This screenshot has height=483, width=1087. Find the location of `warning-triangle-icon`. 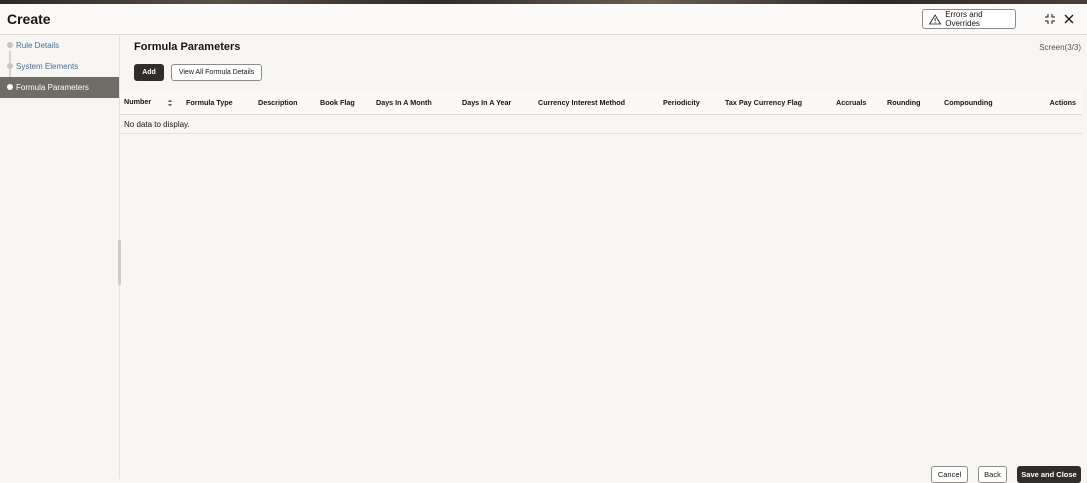

warning-triangle-icon is located at coordinates (935, 18).